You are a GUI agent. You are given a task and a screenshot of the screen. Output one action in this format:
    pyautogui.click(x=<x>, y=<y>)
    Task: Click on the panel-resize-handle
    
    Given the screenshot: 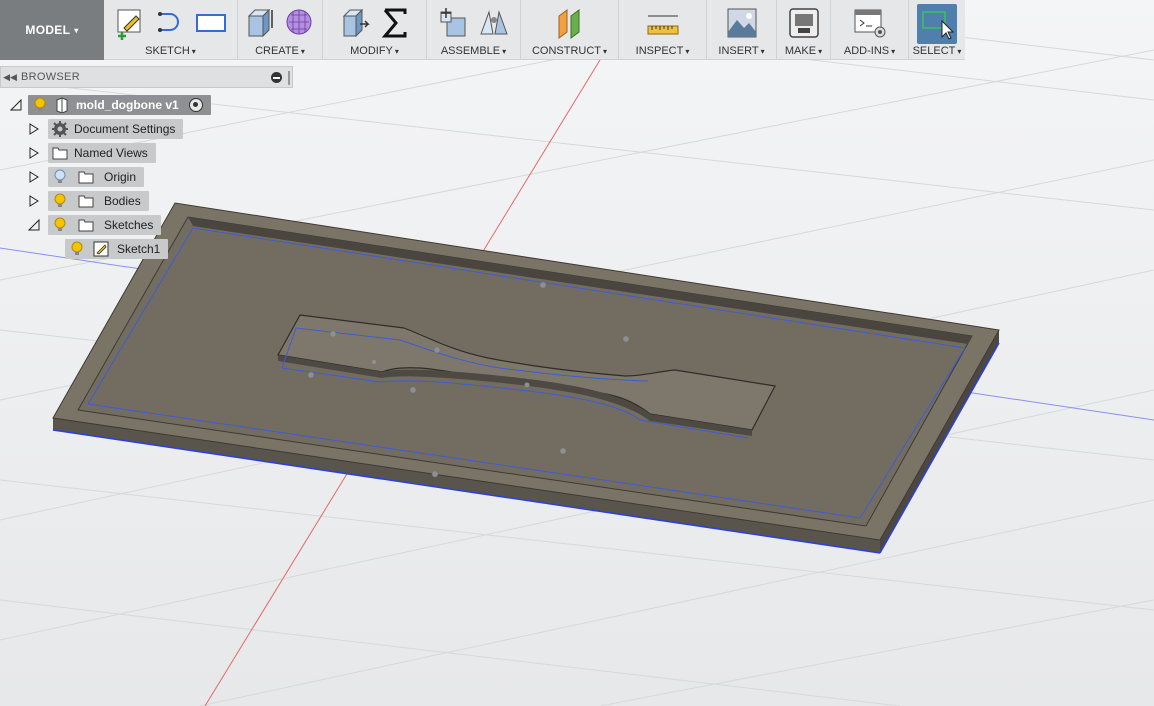 What is the action you would take?
    pyautogui.click(x=289, y=78)
    